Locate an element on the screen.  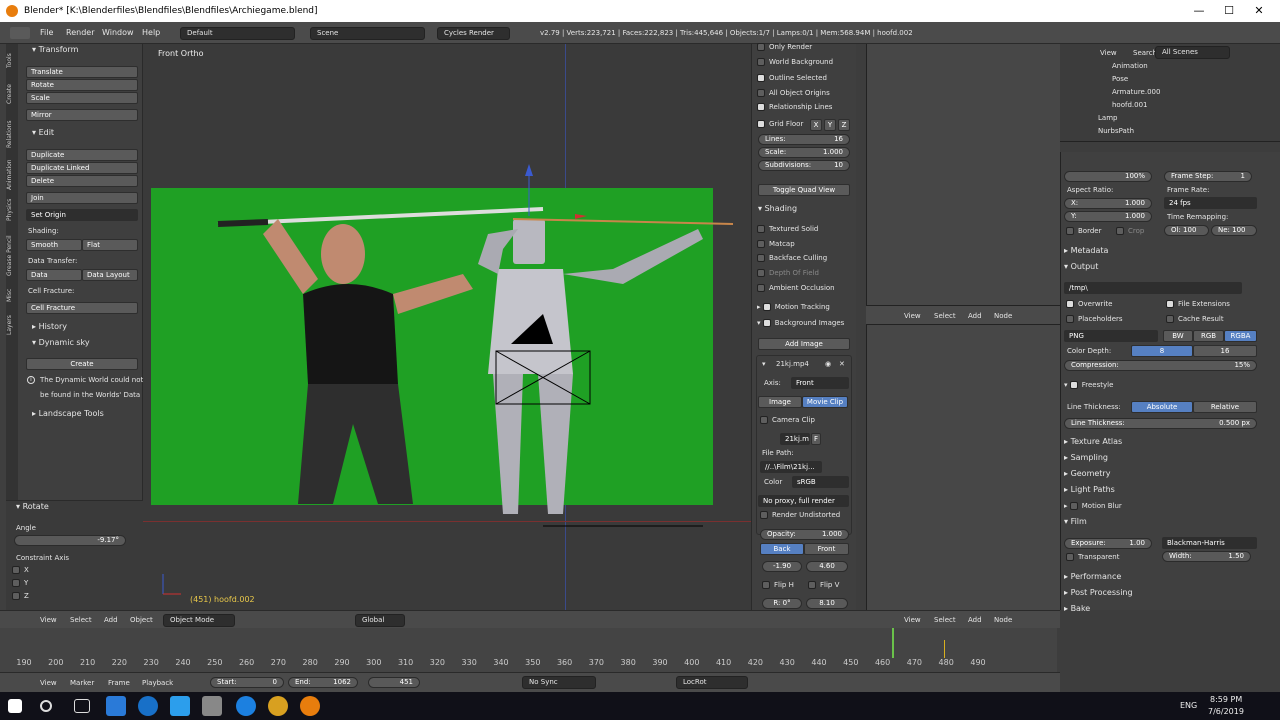
textured-solid-option: Textured Solid is located at coordinates (787, 229).